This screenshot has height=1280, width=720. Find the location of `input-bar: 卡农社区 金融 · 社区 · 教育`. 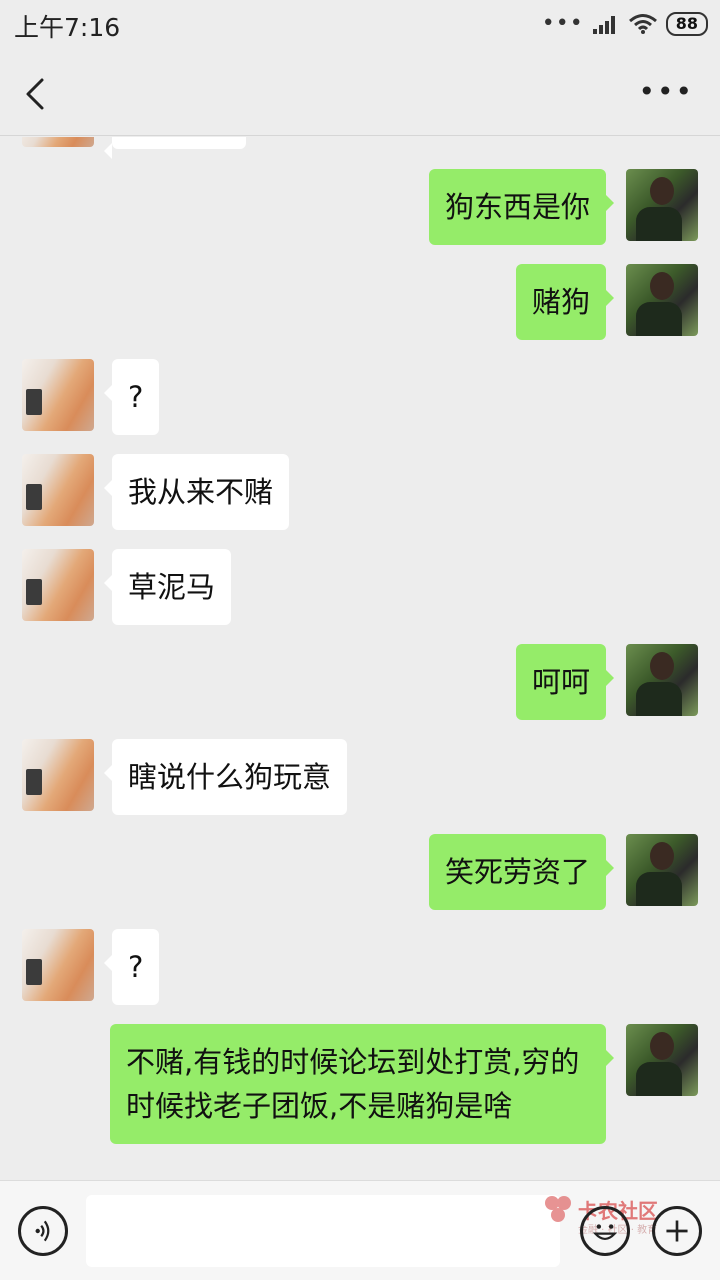

input-bar: 卡农社区 金融 · 社区 · 教育 is located at coordinates (360, 1230).